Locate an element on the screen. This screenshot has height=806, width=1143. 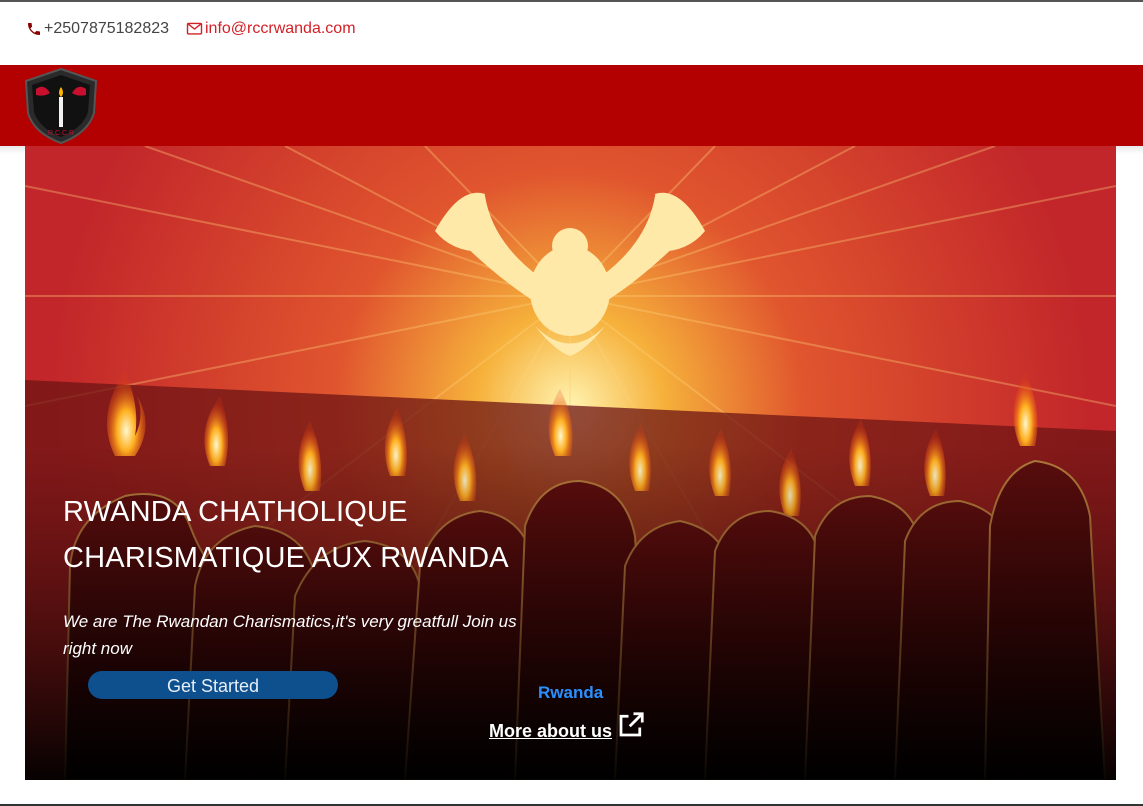
hero-title-line1: RWANDA CHATHOLIQUE is located at coordinates (235, 512).